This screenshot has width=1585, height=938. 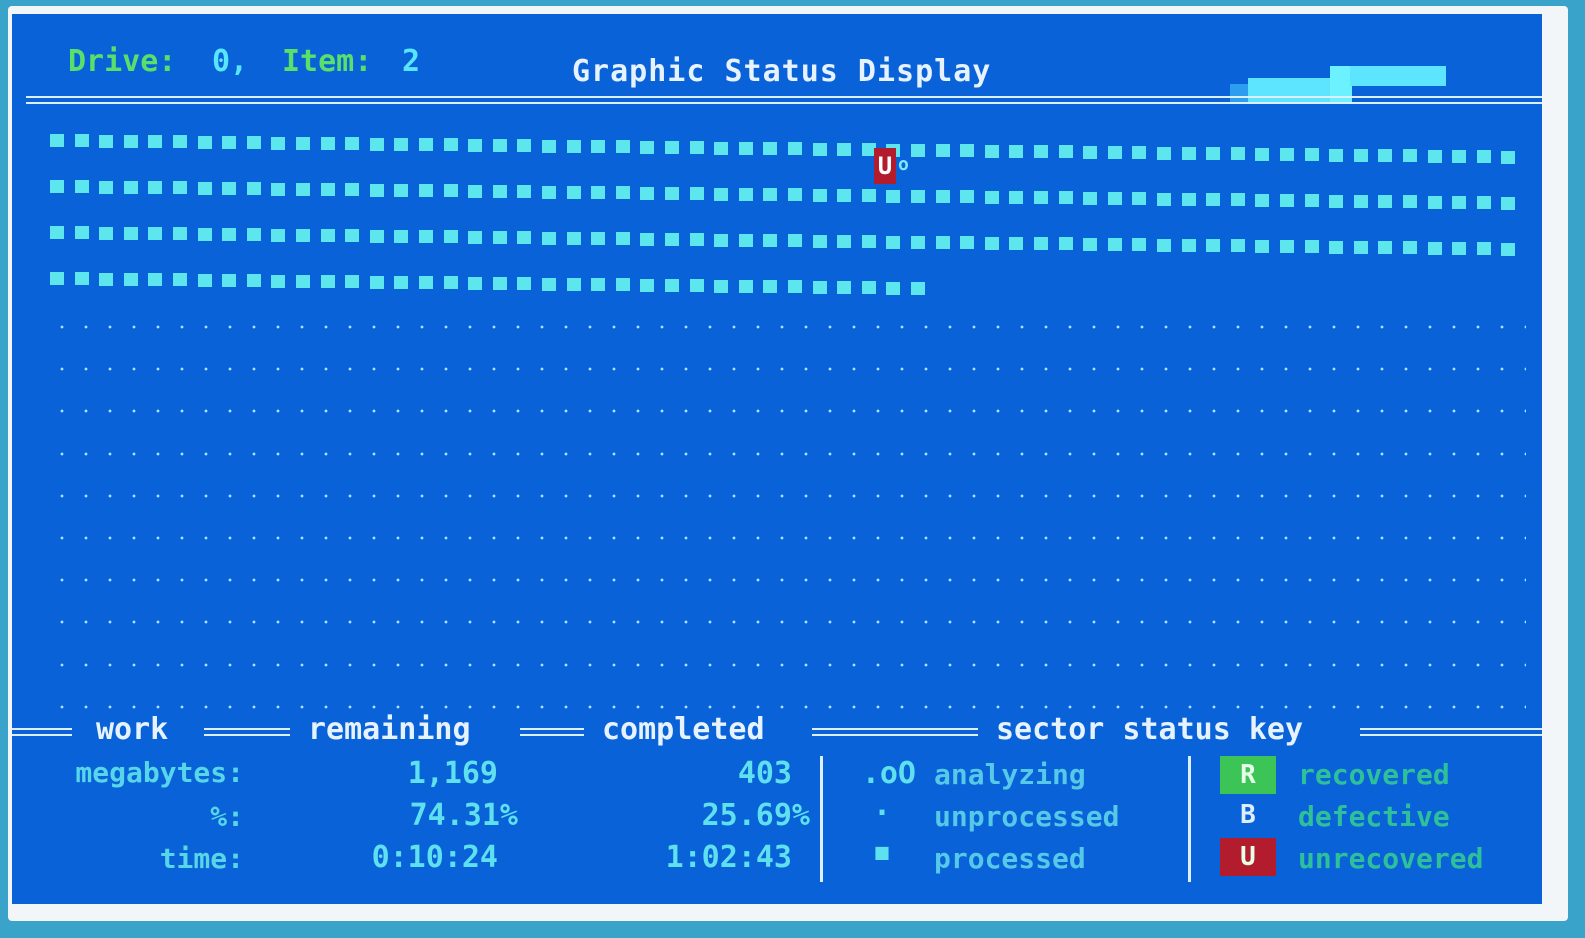 I want to click on analyzing-text: analyzing, so click(x=1010, y=774).